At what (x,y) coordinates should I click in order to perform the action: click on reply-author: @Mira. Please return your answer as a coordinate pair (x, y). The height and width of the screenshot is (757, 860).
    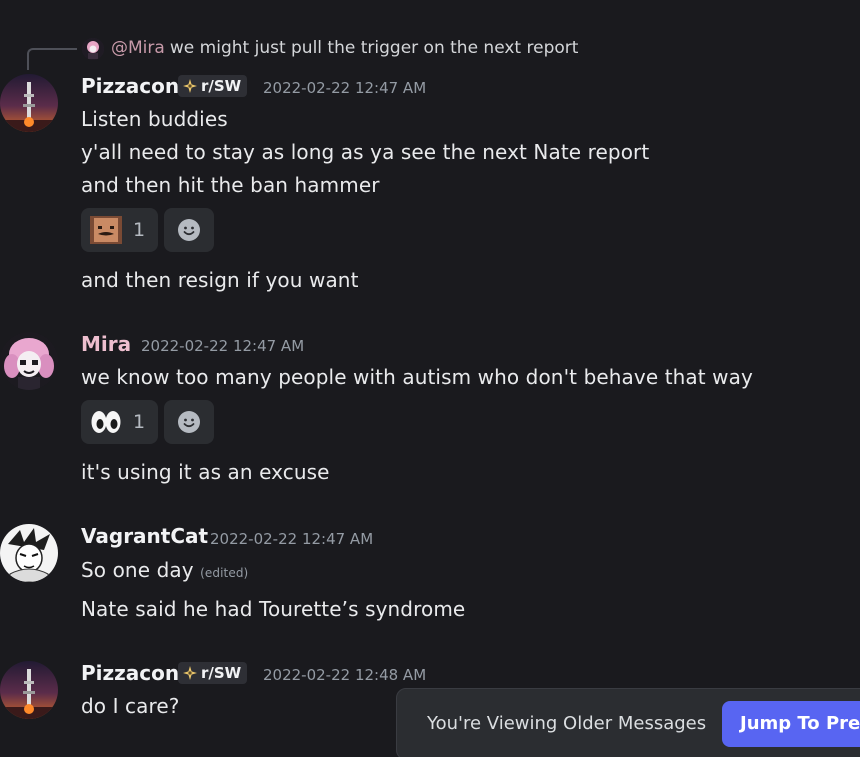
    Looking at the image, I should click on (138, 48).